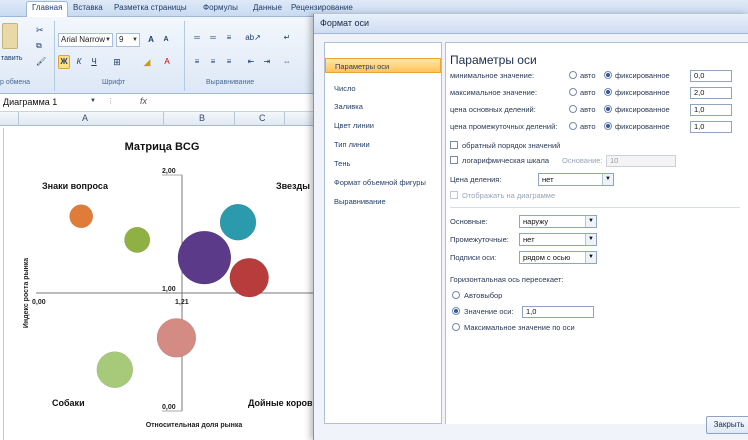  What do you see at coordinates (262, 118) in the screenshot?
I see `column-header-c: C` at bounding box center [262, 118].